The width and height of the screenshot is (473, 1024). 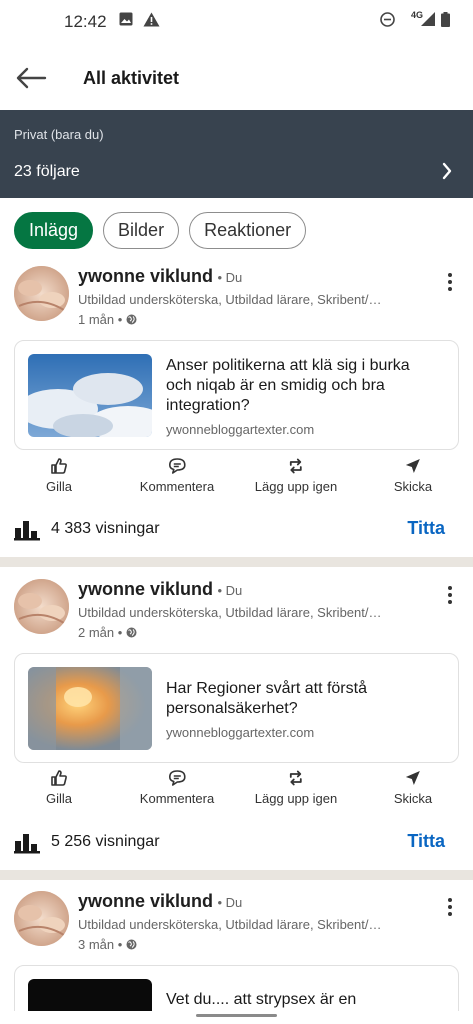 I want to click on followers-count: 23 följare, so click(x=47, y=171).